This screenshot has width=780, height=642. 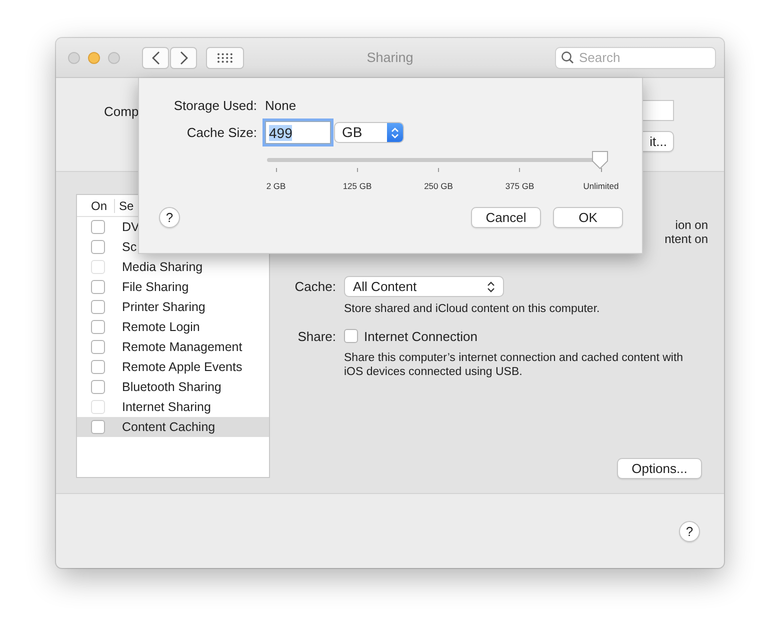 What do you see at coordinates (161, 327) in the screenshot?
I see `service-name: Remote Login` at bounding box center [161, 327].